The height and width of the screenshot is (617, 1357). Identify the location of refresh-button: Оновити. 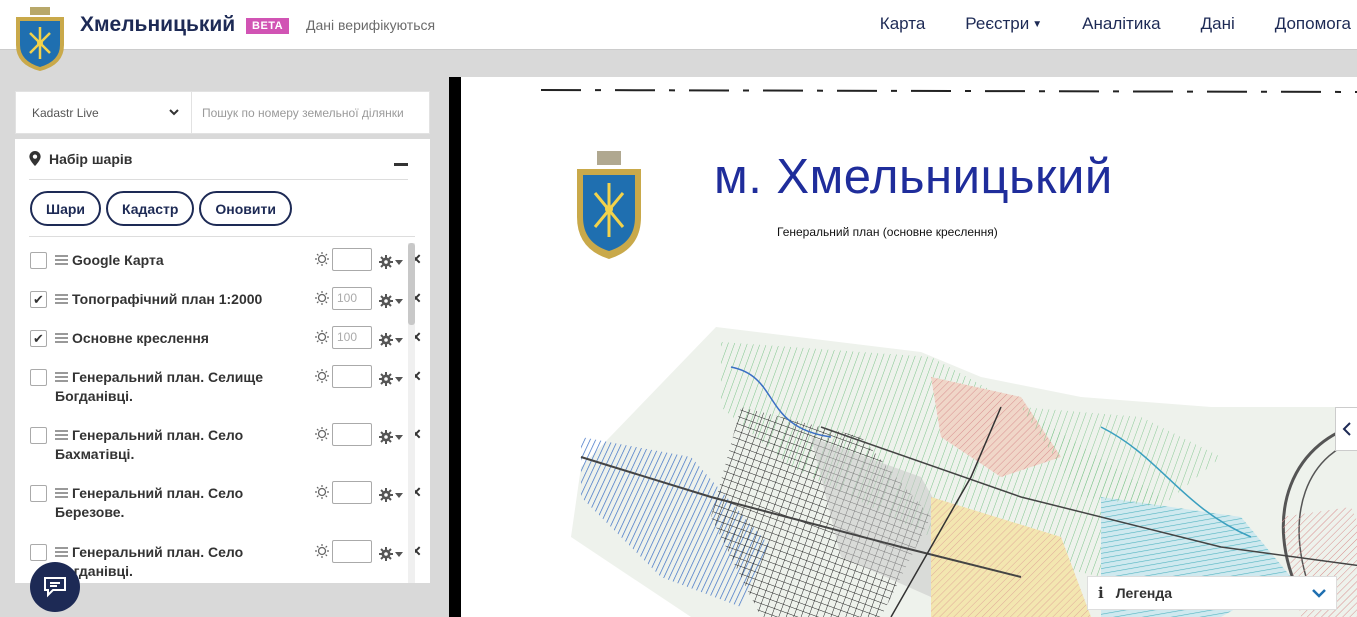
(245, 208).